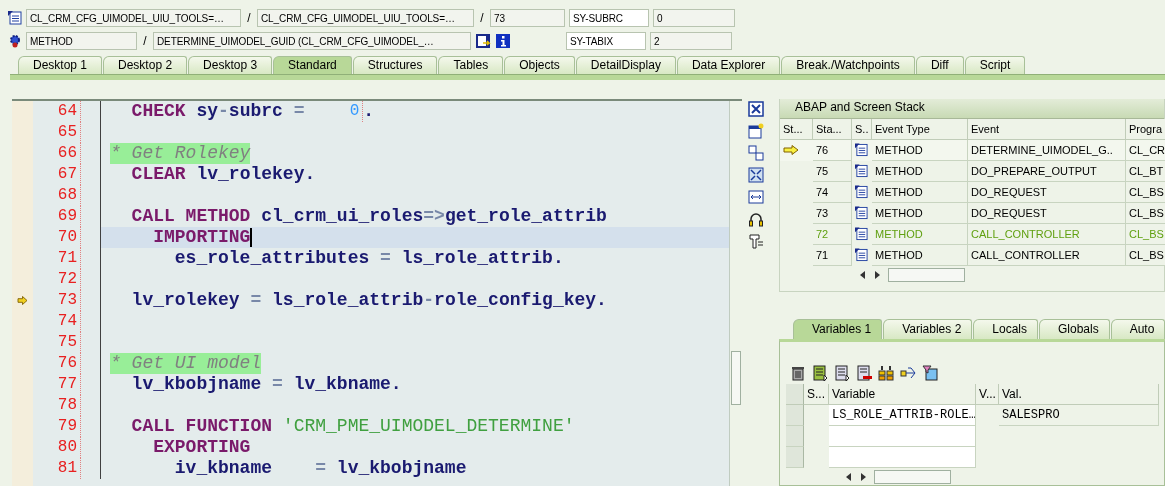 This screenshot has width=1165, height=486. I want to click on tab: Desktop 3, so click(230, 65).